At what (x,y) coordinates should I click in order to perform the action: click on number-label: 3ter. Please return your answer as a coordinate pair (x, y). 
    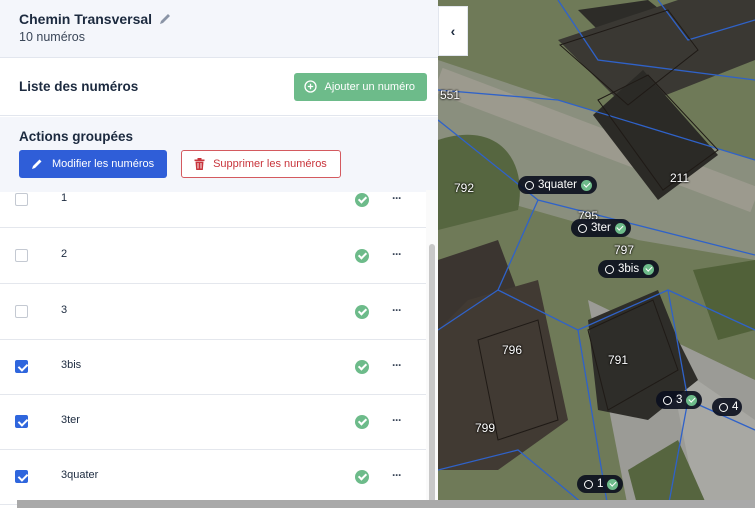
    Looking at the image, I should click on (70, 420).